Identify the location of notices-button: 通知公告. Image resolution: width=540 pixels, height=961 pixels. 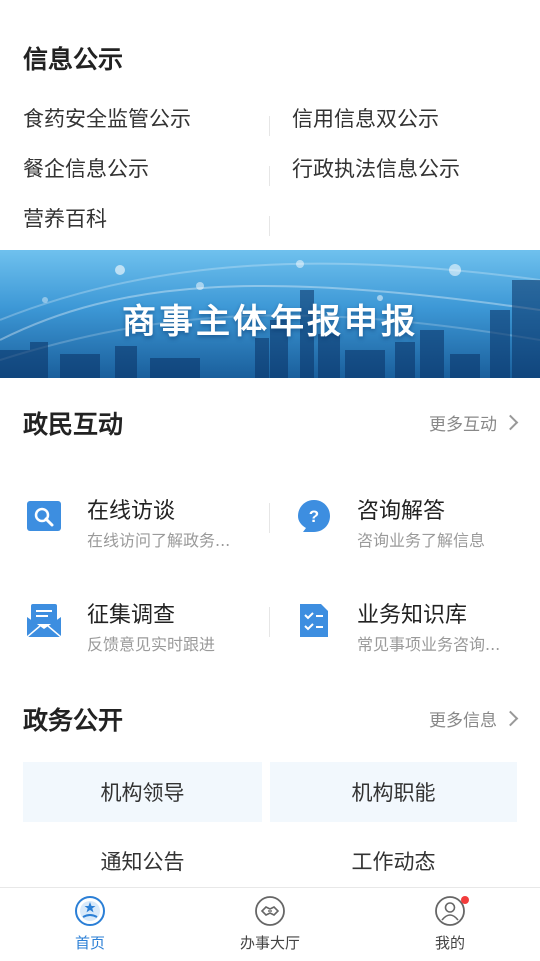
(142, 861).